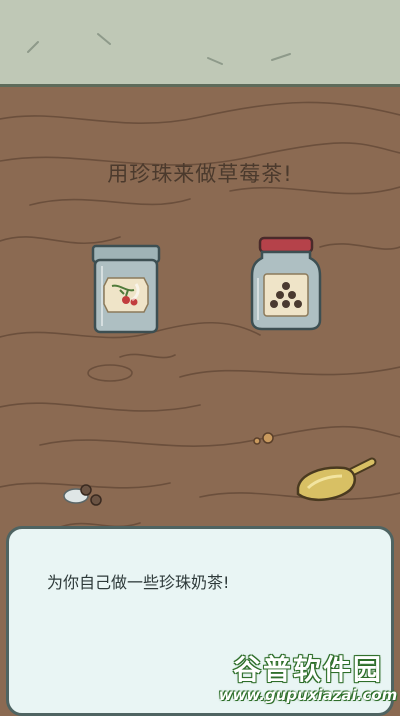 Image resolution: width=400 pixels, height=716 pixels. What do you see at coordinates (307, 669) in the screenshot?
I see `watermark-title: 谷普软件园` at bounding box center [307, 669].